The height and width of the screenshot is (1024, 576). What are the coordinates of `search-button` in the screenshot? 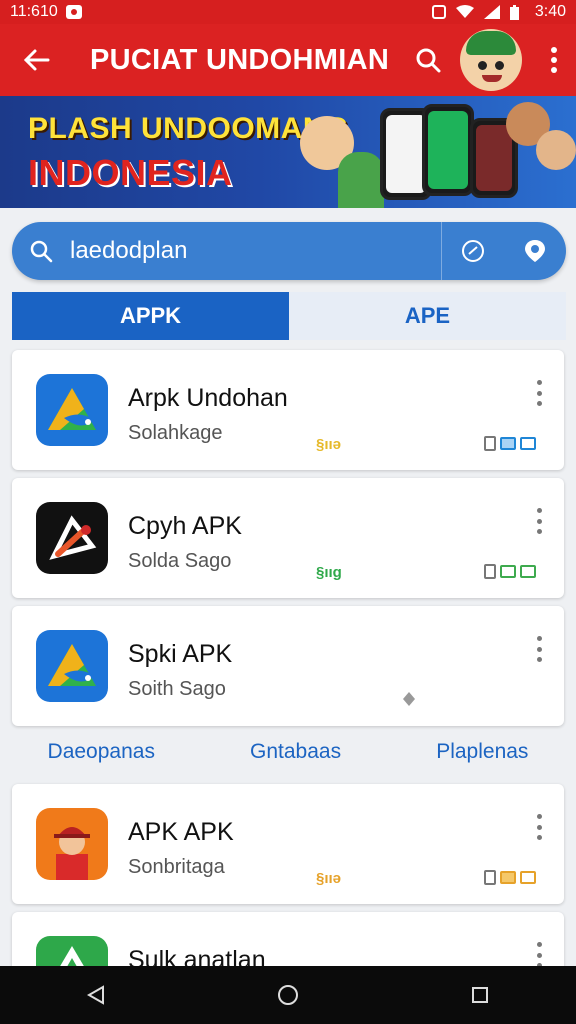 It's located at (428, 60).